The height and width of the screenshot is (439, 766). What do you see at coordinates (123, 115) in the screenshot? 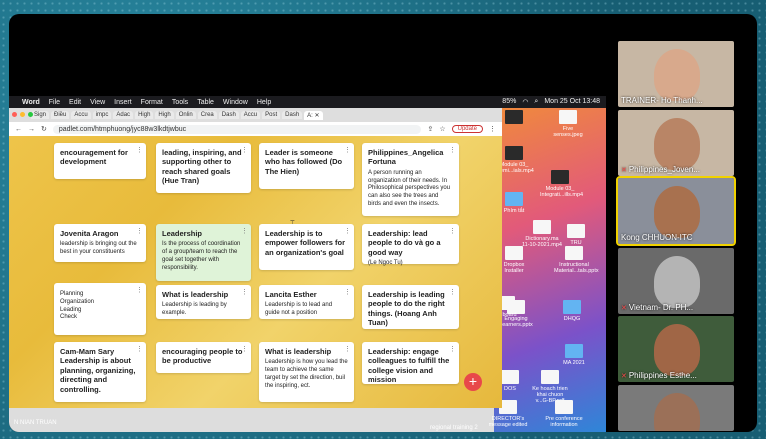
I see `browser-tab: Adac` at bounding box center [123, 115].